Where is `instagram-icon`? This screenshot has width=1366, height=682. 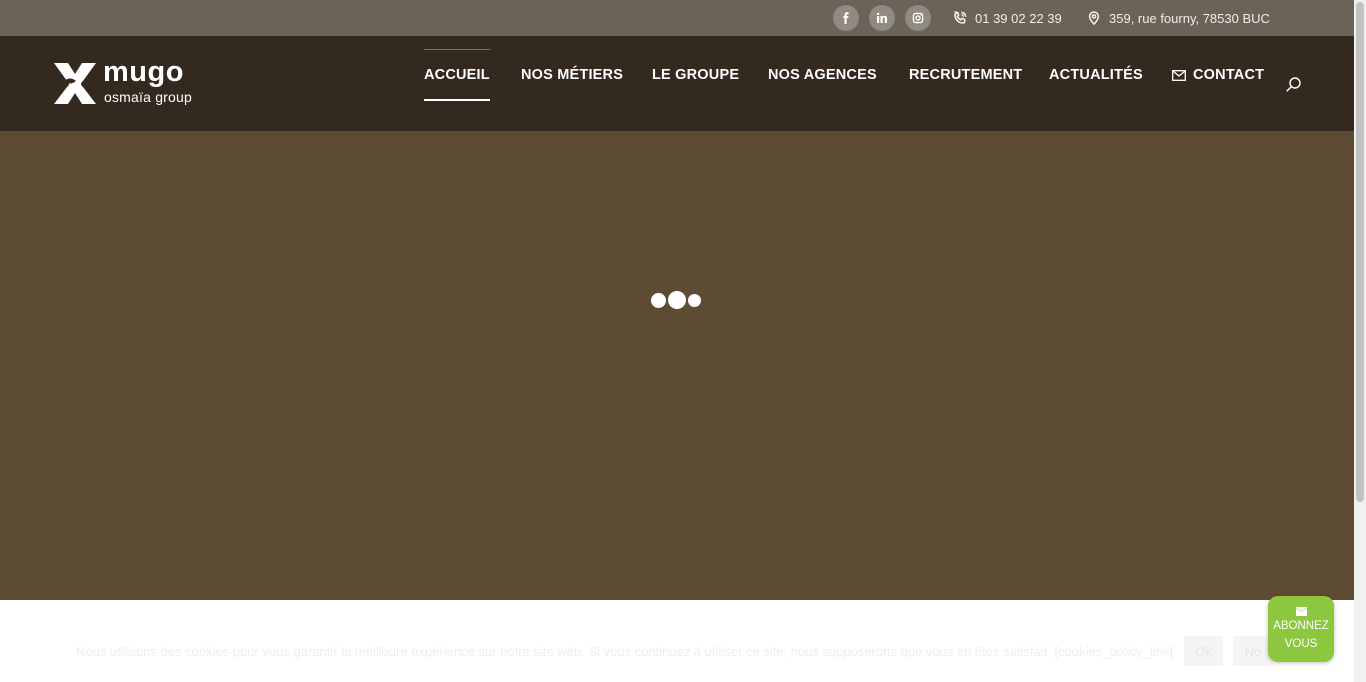
instagram-icon is located at coordinates (918, 18).